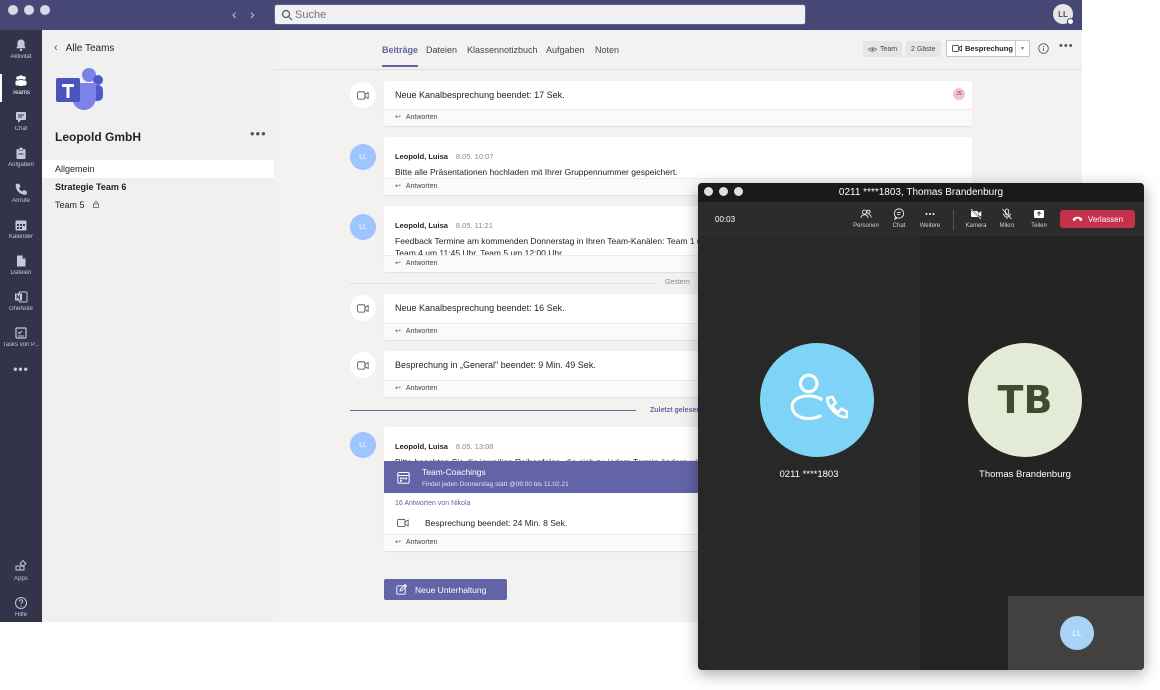  I want to click on chevron-left-icon: ‹, so click(56, 48).